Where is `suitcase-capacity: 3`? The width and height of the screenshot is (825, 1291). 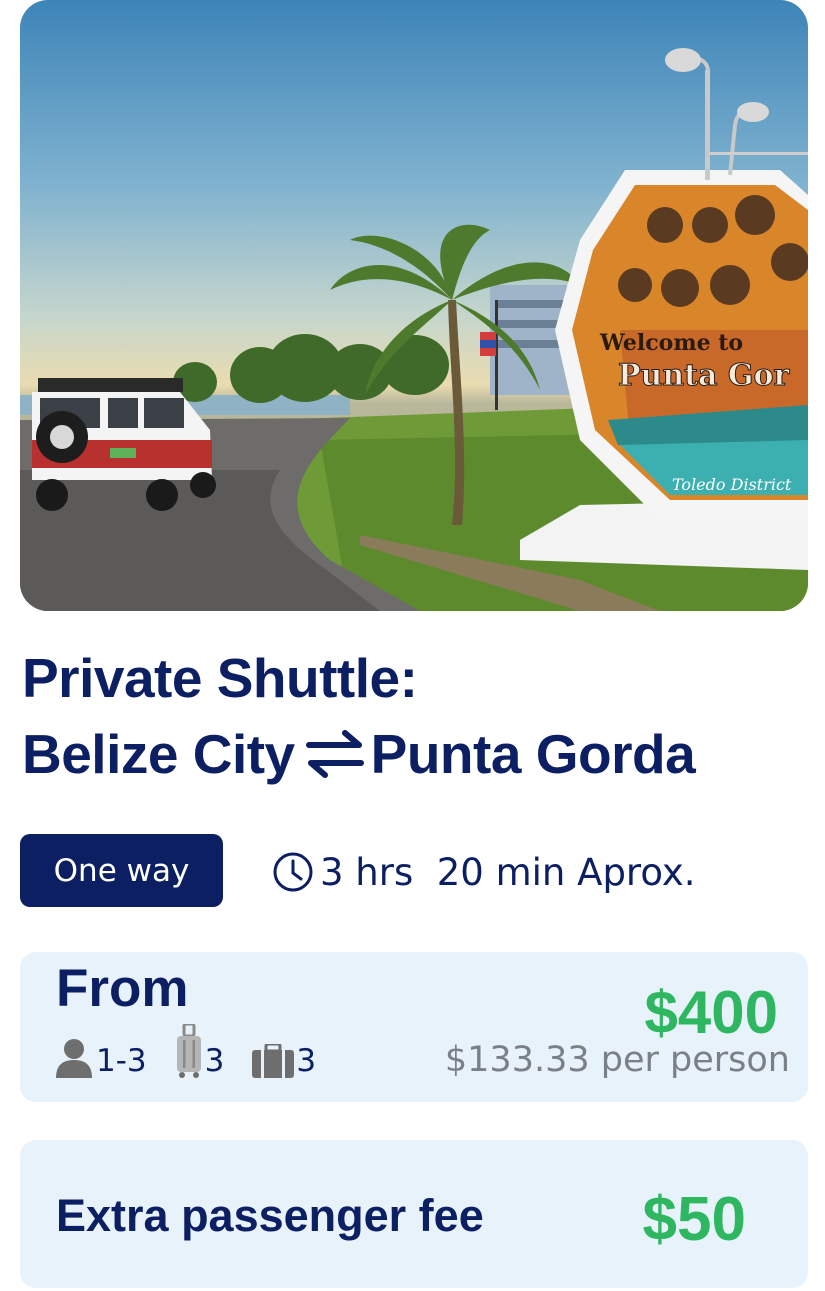
suitcase-capacity: 3 is located at coordinates (200, 1051).